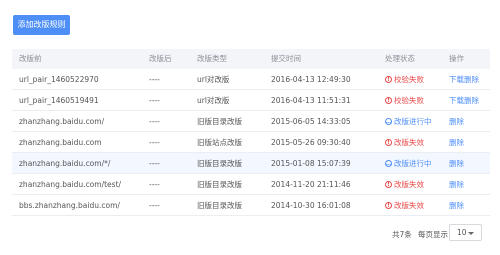 The height and width of the screenshot is (255, 500). Describe the element at coordinates (456, 58) in the screenshot. I see `column-header-action: 操作` at that location.